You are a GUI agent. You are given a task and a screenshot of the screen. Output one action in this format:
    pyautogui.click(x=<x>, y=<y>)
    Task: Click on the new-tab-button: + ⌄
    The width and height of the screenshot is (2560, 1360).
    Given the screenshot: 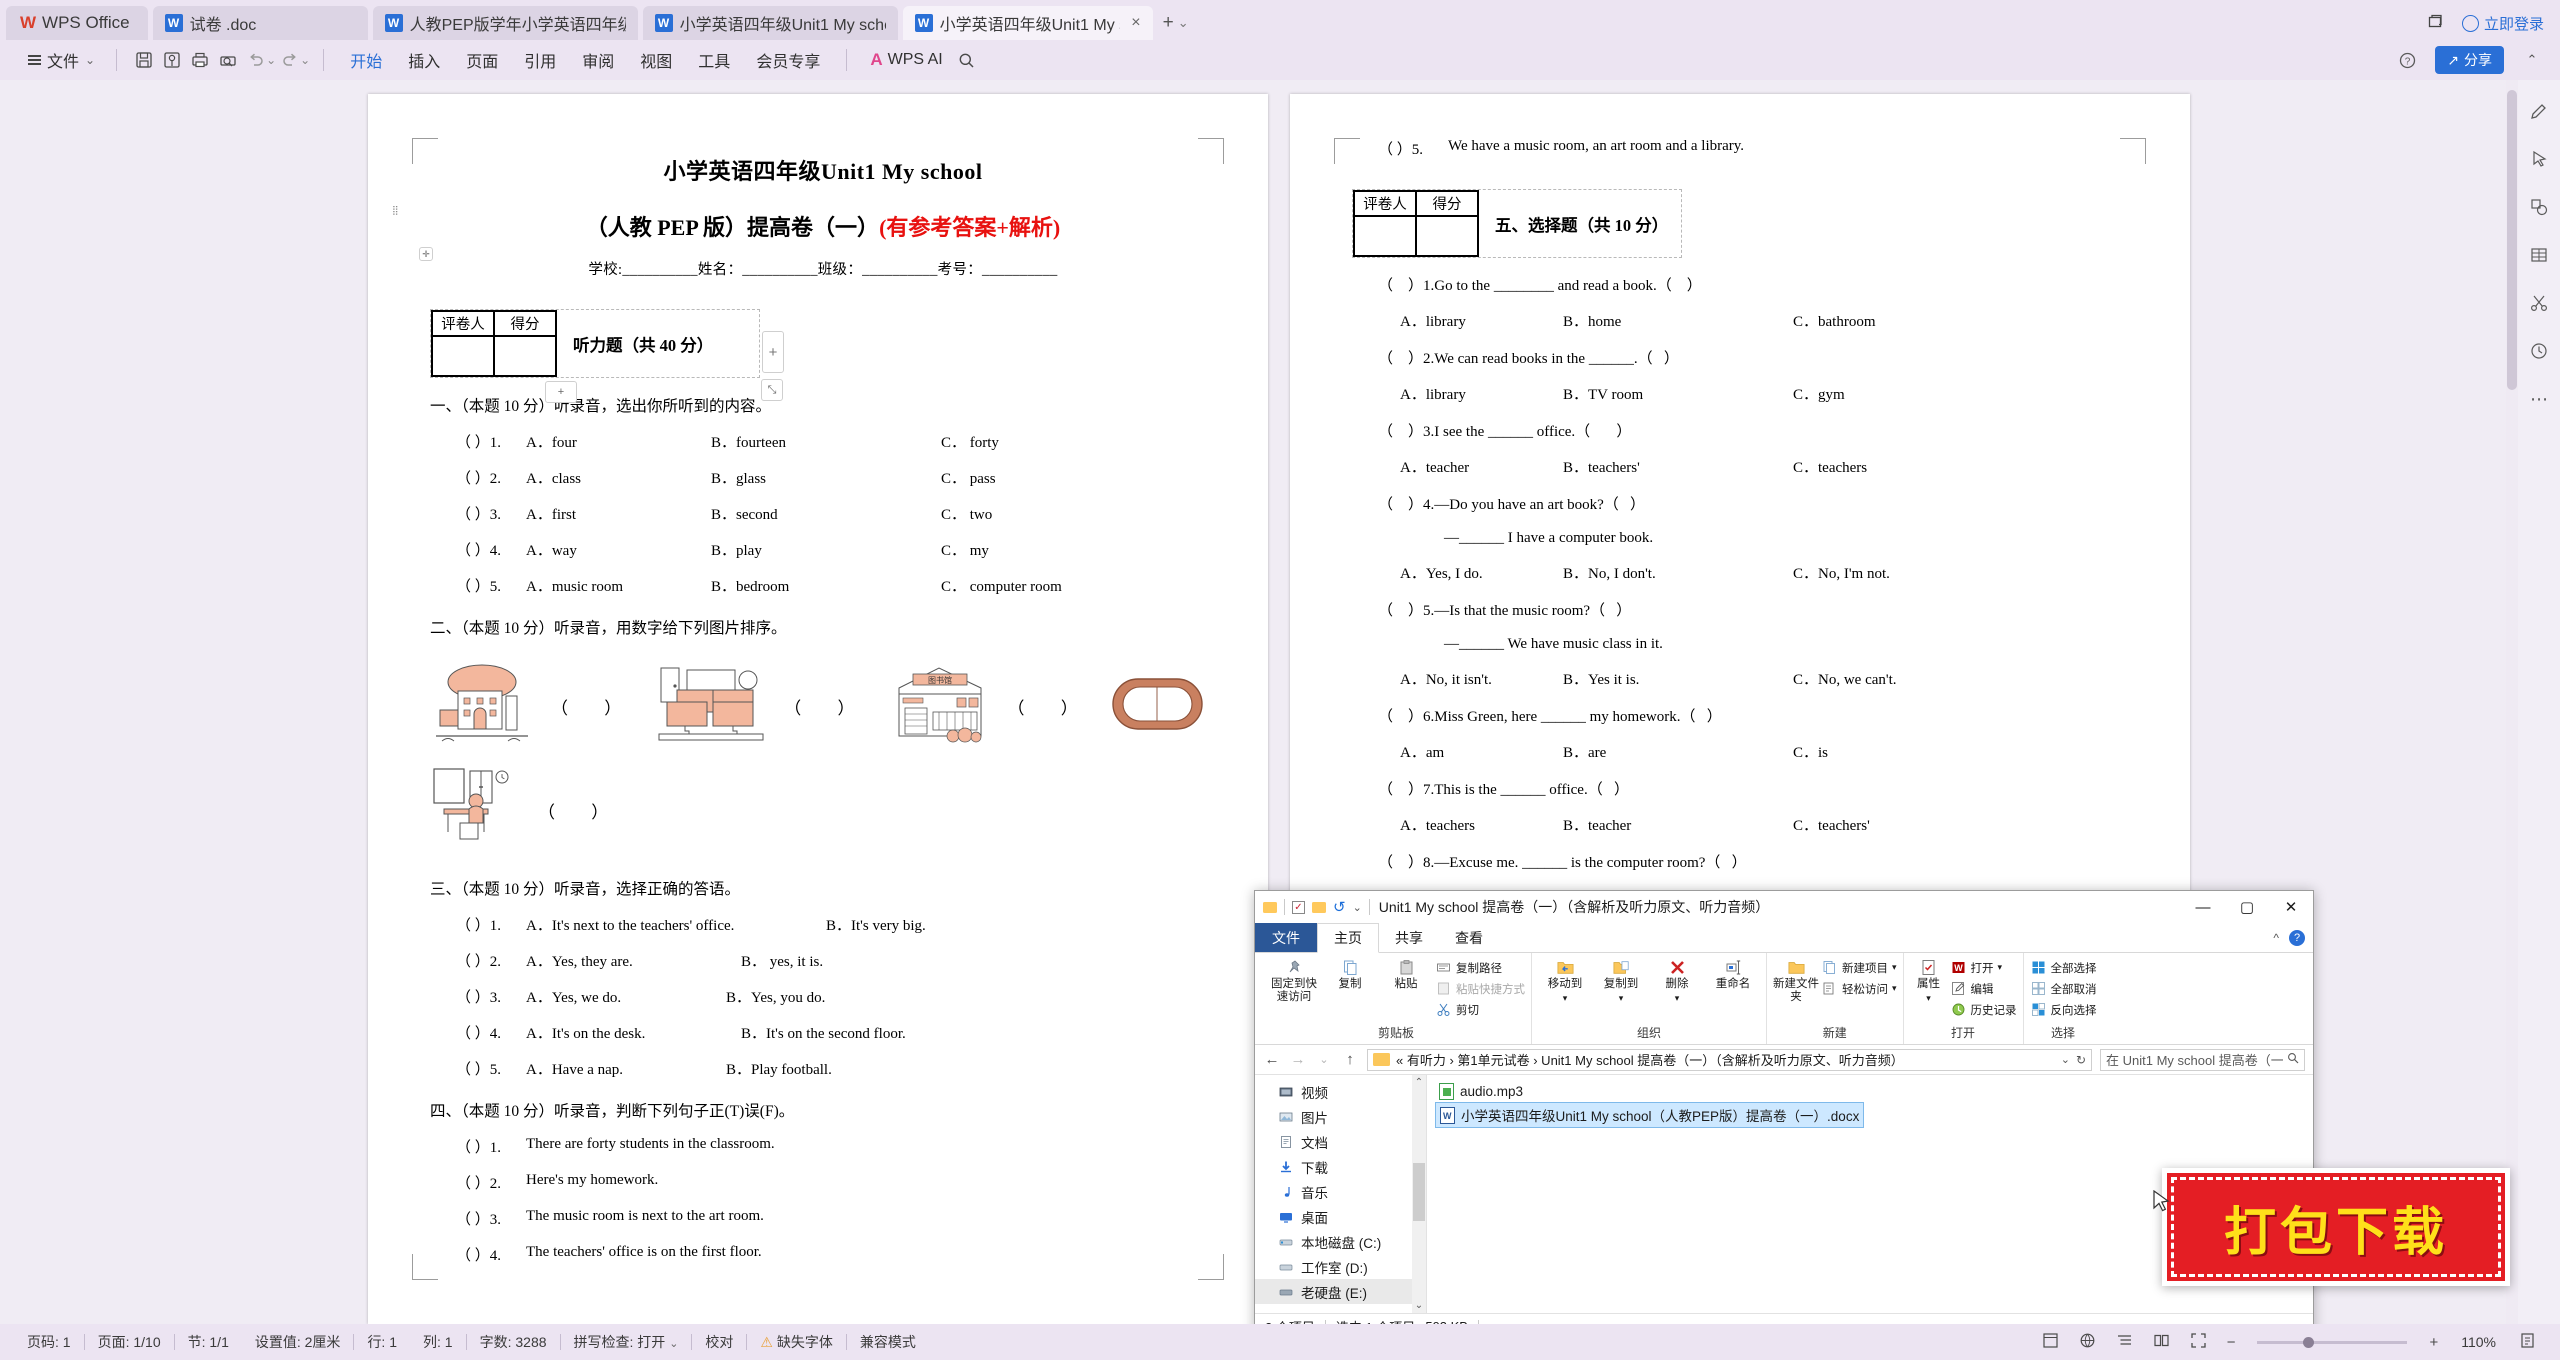 What is the action you would take?
    pyautogui.click(x=1176, y=23)
    